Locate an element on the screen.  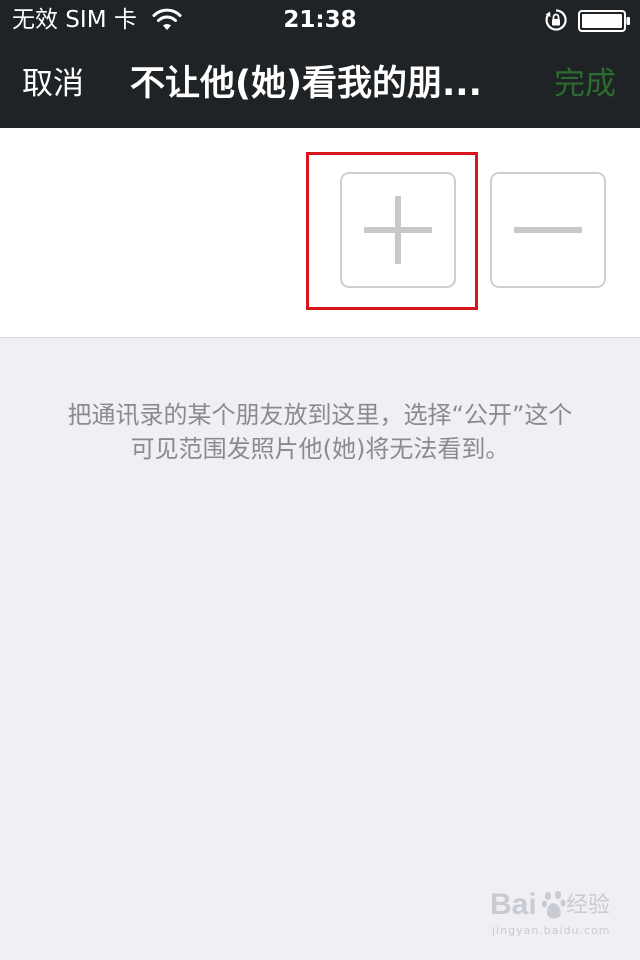
paw-icon is located at coordinates (554, 905).